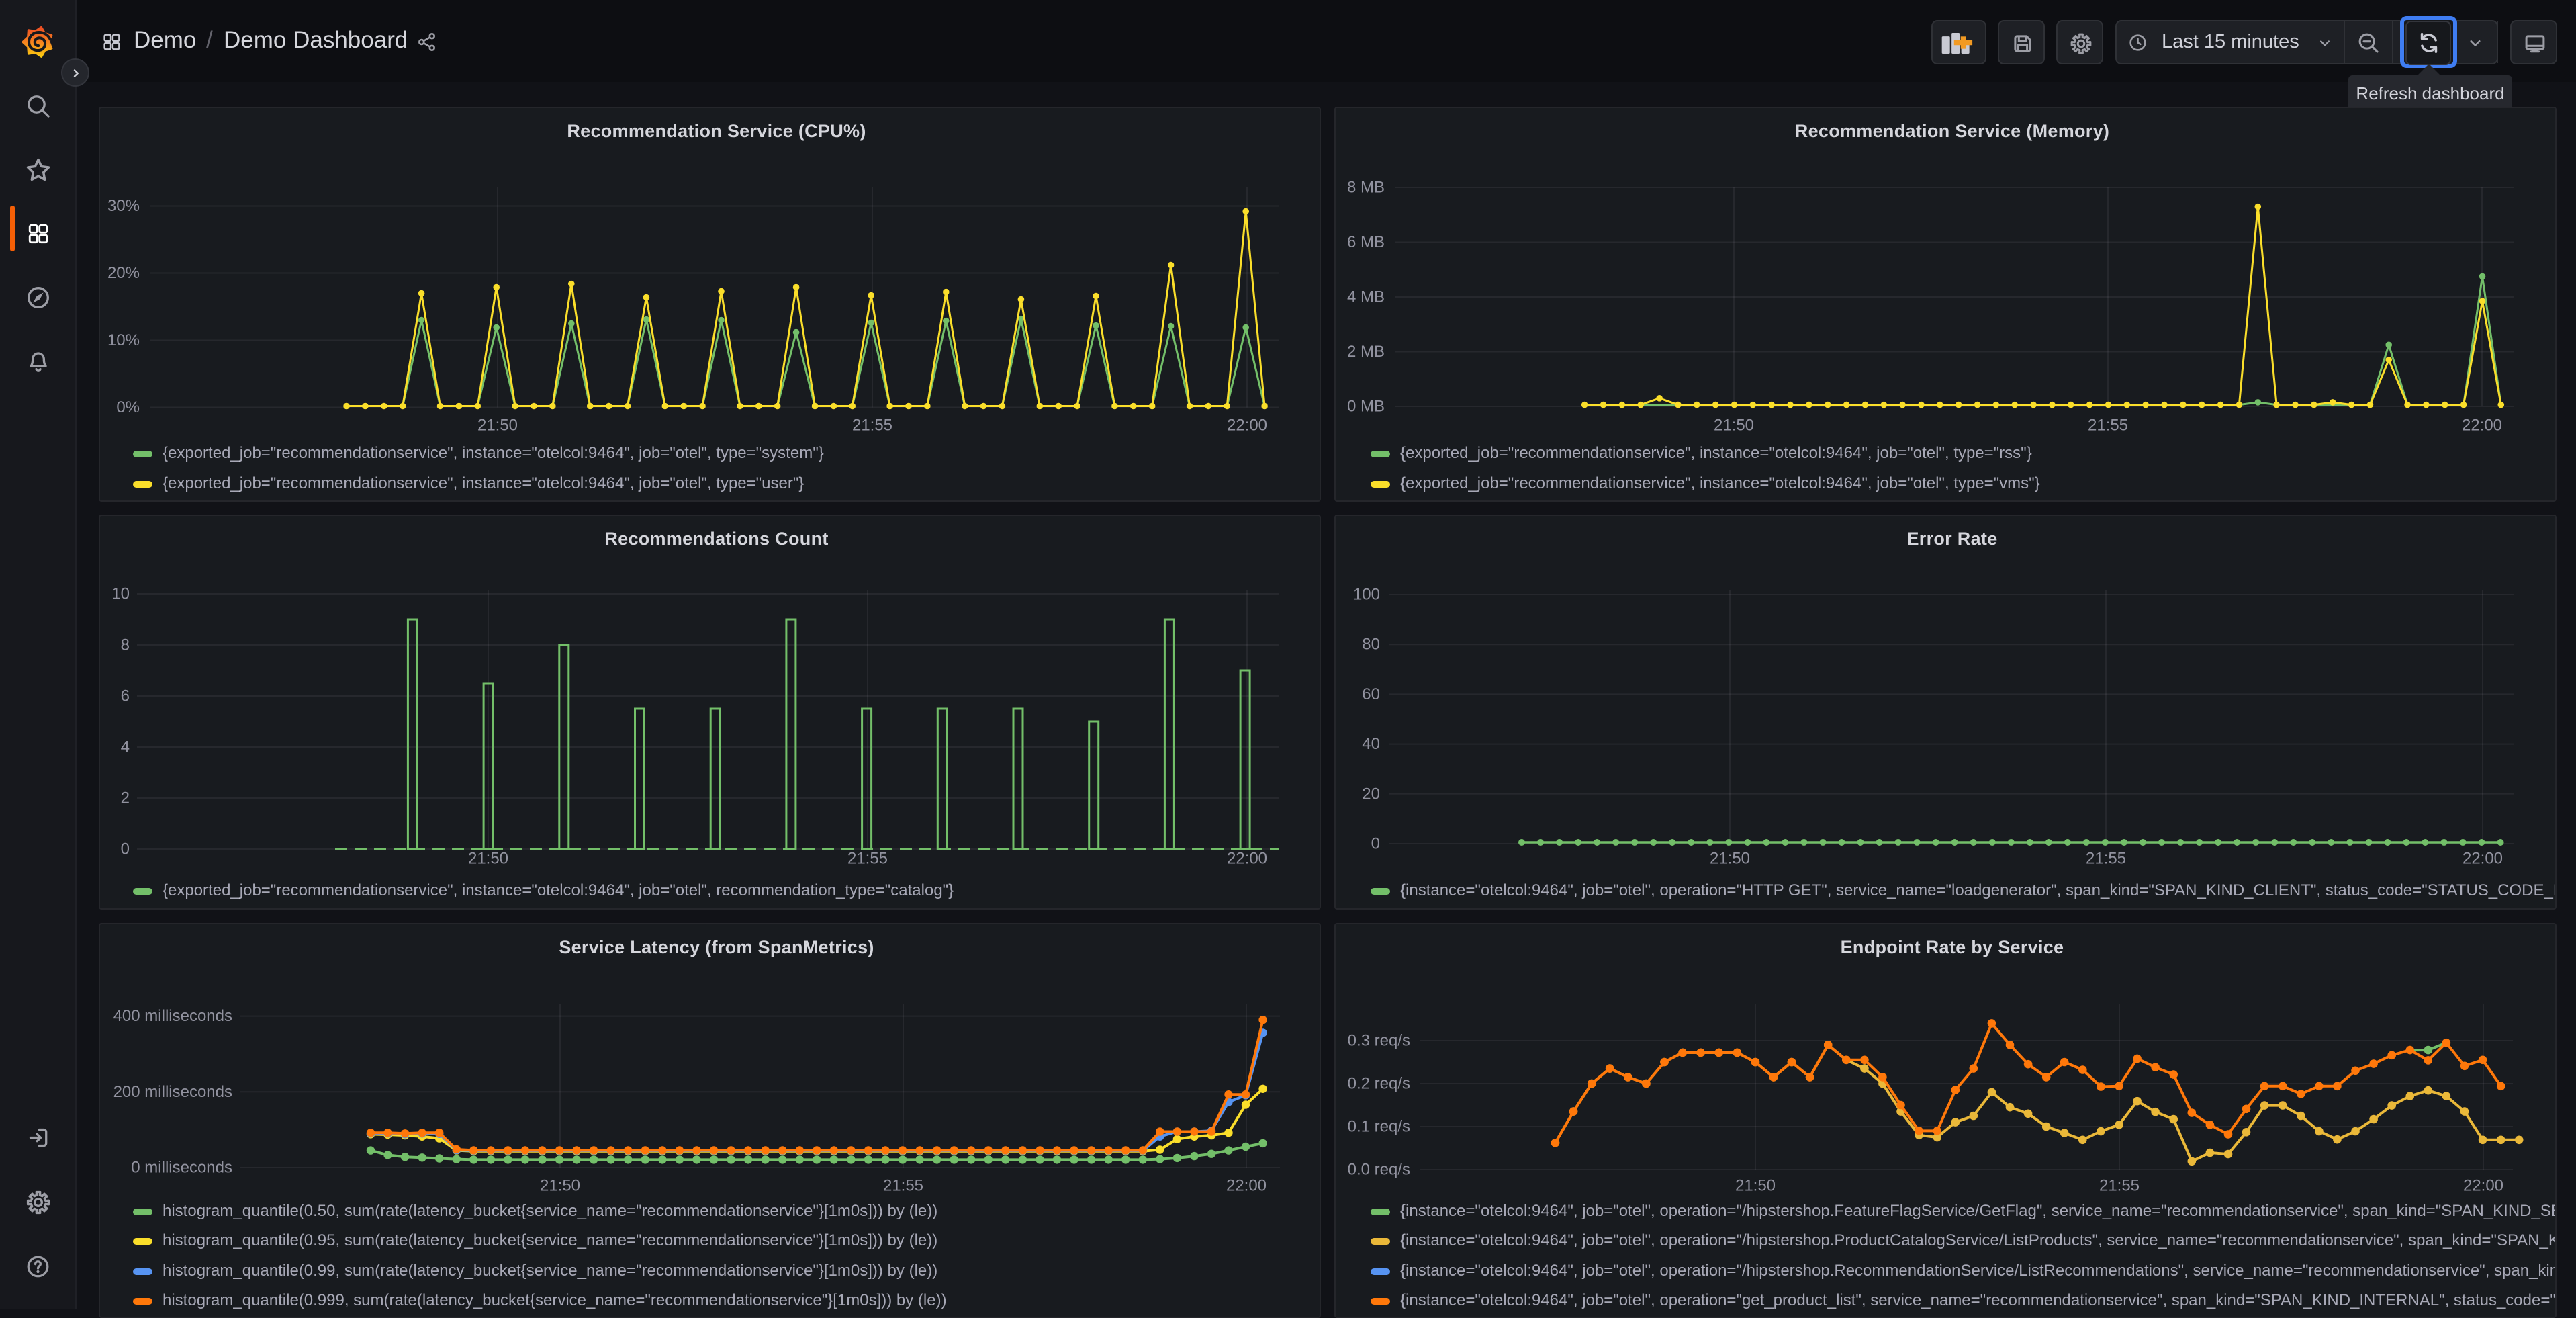  I want to click on svg-text: 20%, so click(123, 273).